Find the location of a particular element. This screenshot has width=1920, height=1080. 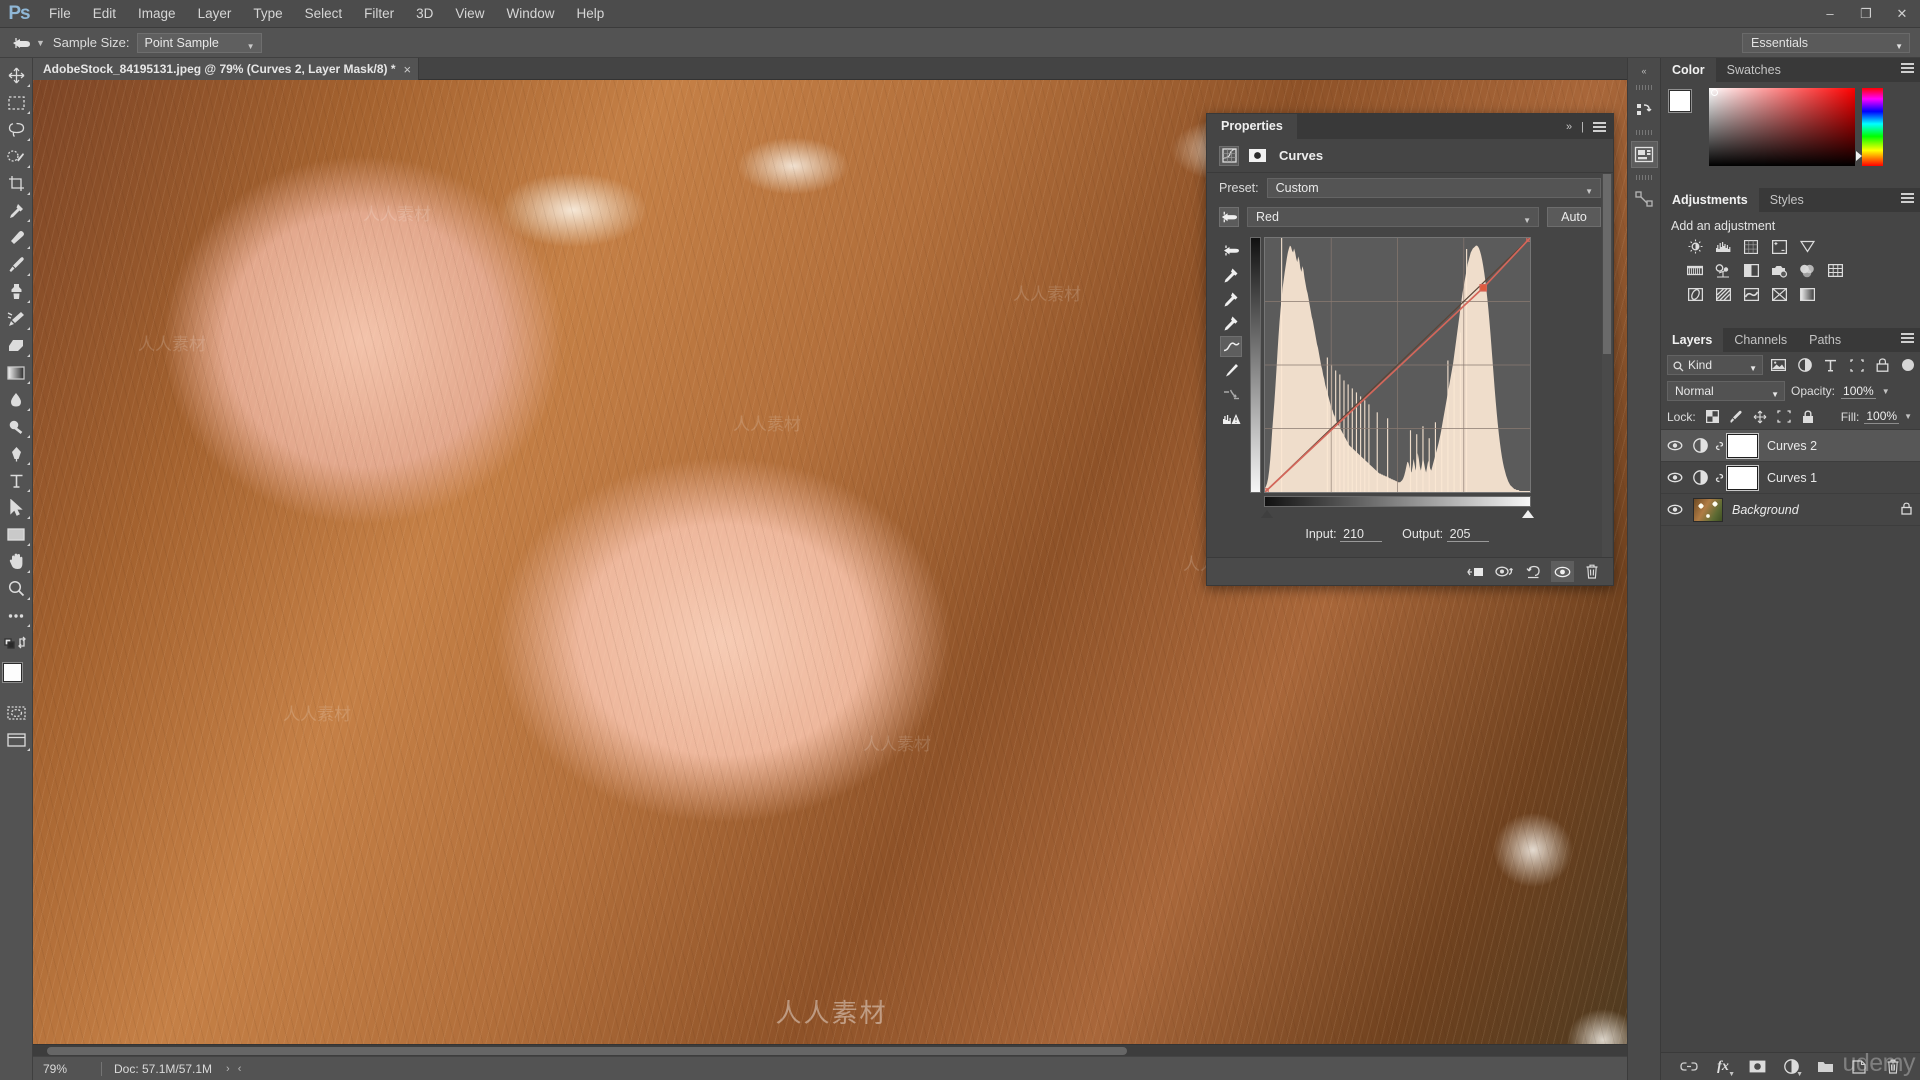

layer-style-icon: fx ▼ is located at coordinates (1724, 1067).